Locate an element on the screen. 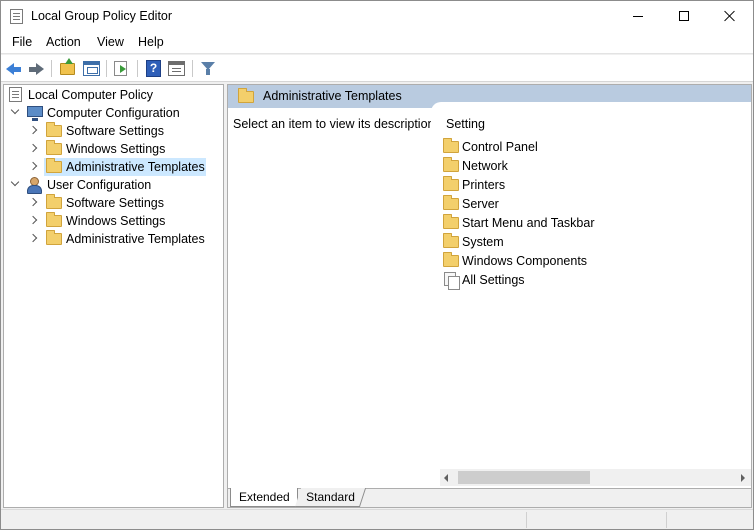 The image size is (754, 530). list-item-label: Control Panel is located at coordinates (500, 147).